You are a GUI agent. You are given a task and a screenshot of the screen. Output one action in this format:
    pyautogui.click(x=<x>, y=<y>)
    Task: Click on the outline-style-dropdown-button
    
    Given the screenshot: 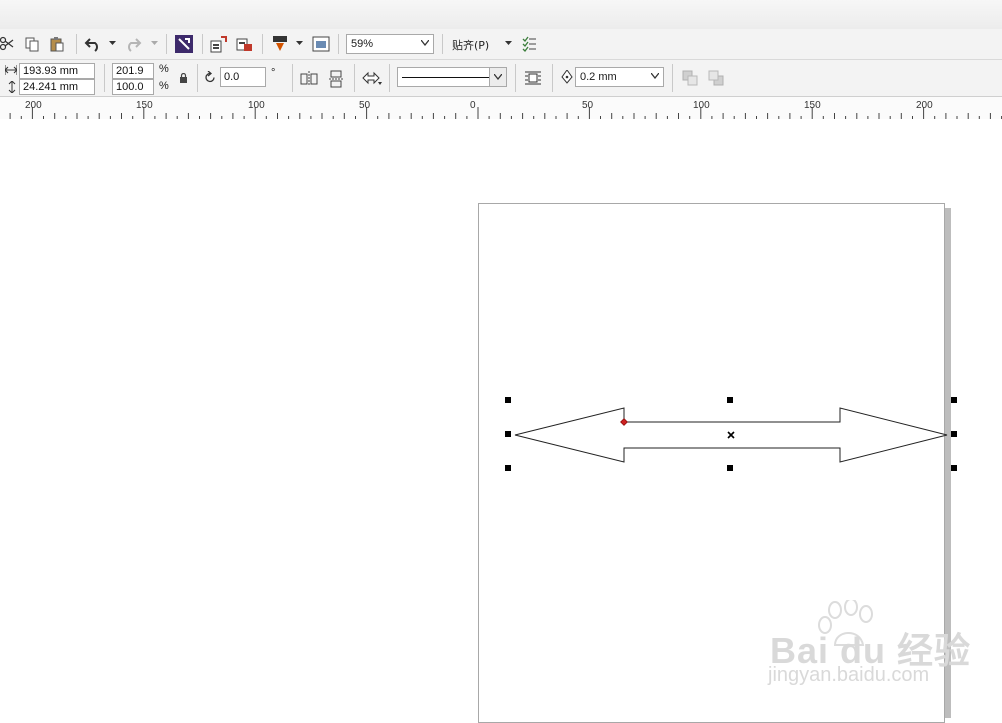 What is the action you would take?
    pyautogui.click(x=497, y=77)
    